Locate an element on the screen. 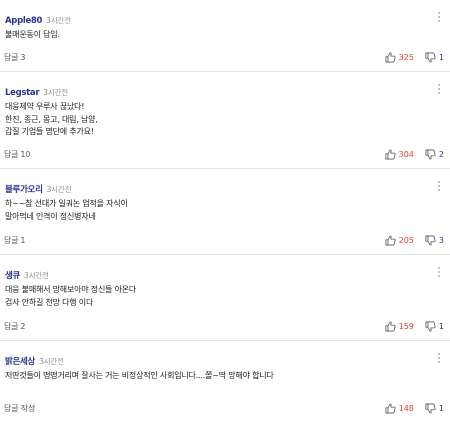  comment-author: Apple80 is located at coordinates (23, 21).